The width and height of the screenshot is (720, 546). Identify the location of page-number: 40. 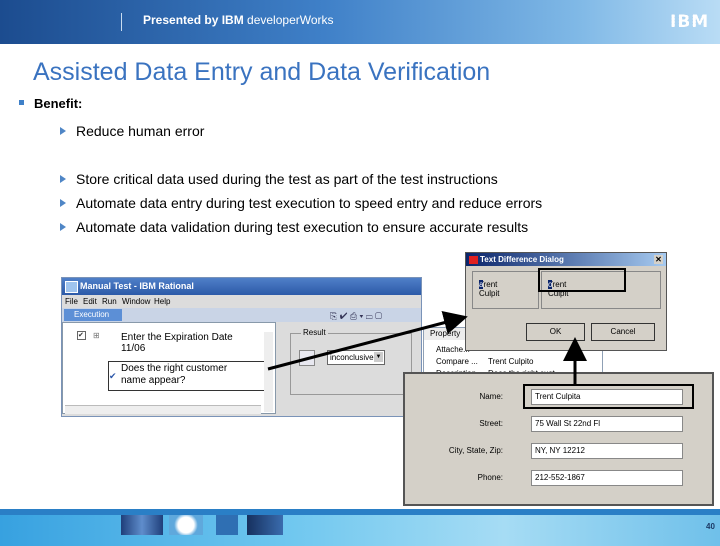
(710, 526).